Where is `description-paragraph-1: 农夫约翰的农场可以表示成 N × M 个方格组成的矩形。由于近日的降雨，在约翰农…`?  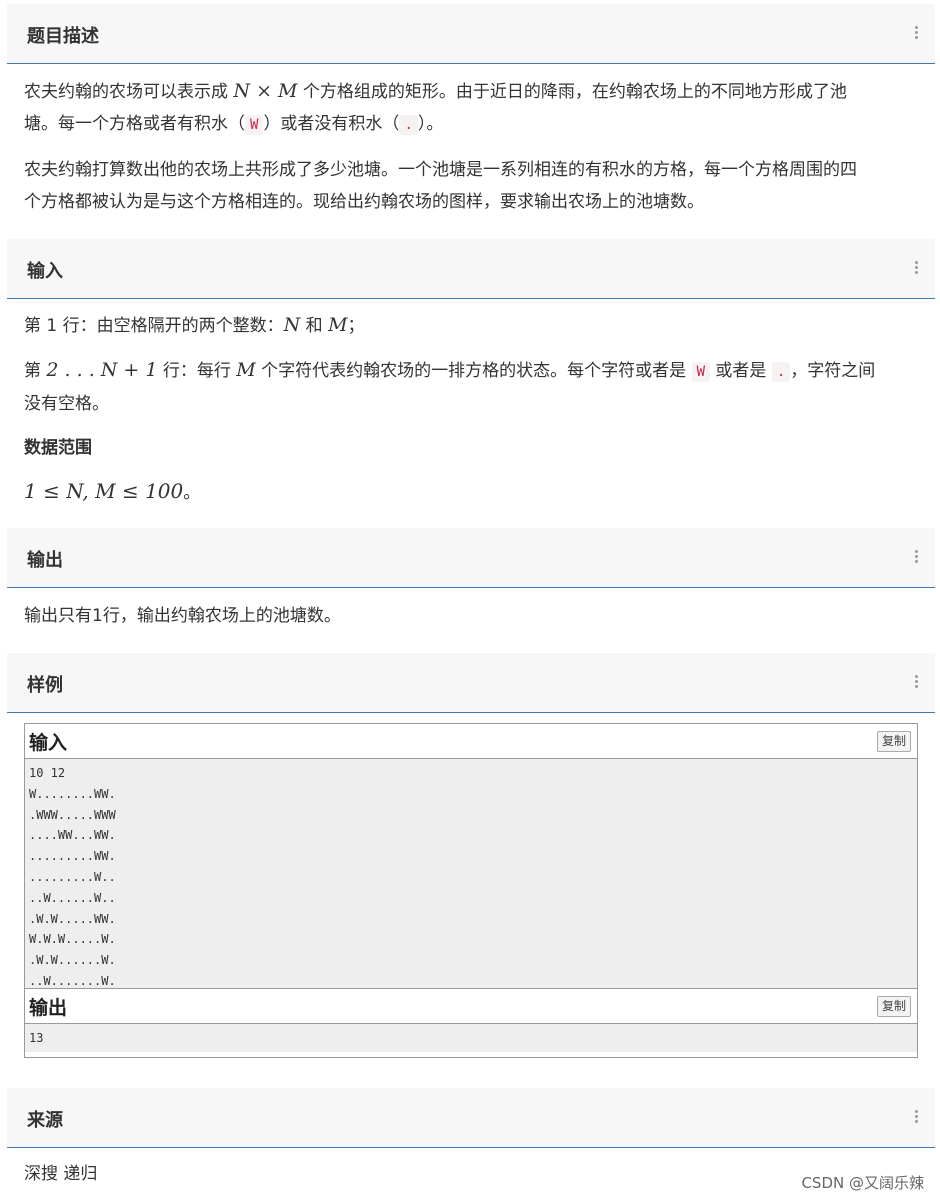
description-paragraph-1: 农夫约翰的农场可以表示成 N × M 个方格组成的矩形。由于近日的降雨，在约翰农… is located at coordinates (435, 107).